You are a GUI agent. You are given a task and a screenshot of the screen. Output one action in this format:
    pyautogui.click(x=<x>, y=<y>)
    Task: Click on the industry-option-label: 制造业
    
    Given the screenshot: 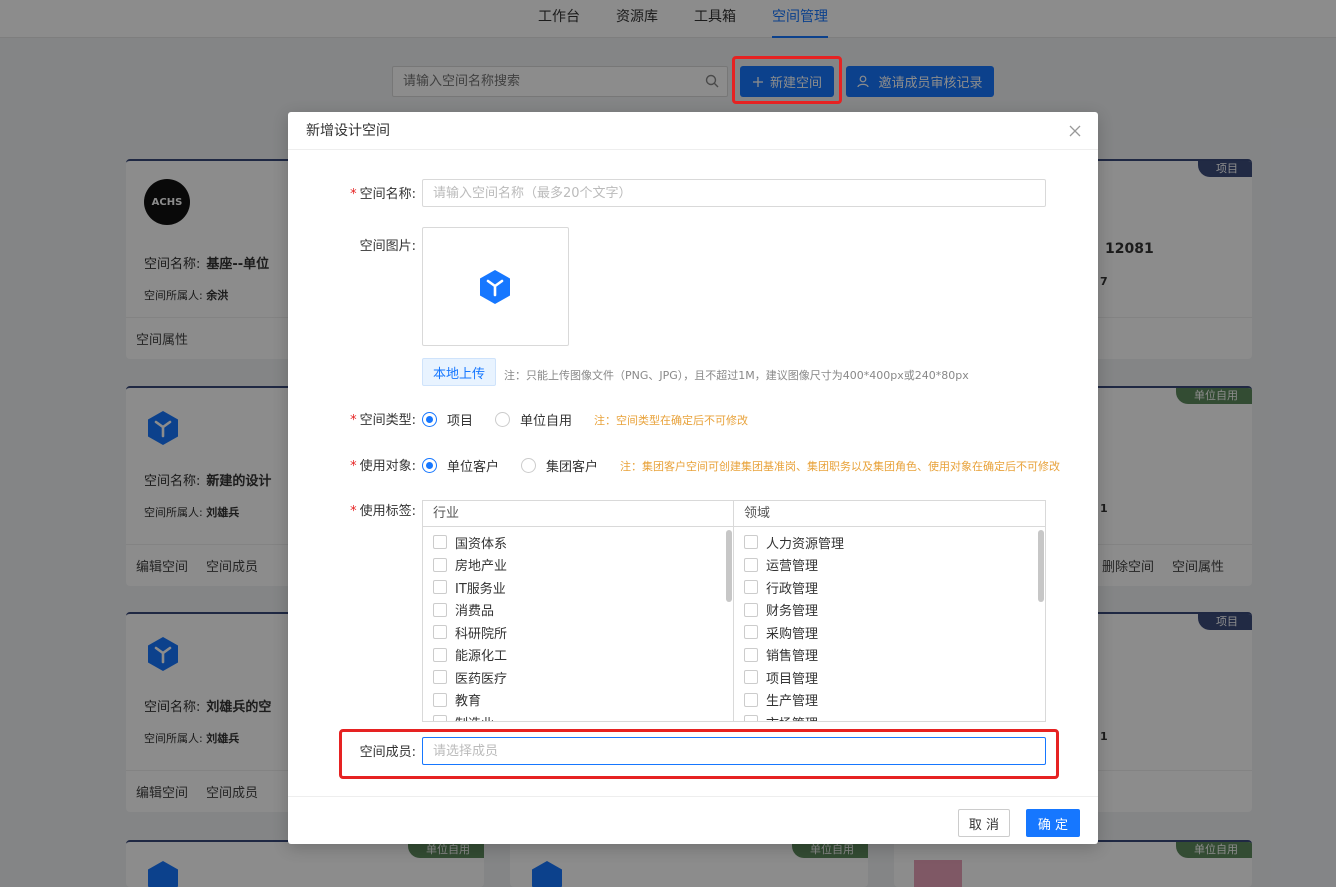 What is the action you would take?
    pyautogui.click(x=474, y=717)
    